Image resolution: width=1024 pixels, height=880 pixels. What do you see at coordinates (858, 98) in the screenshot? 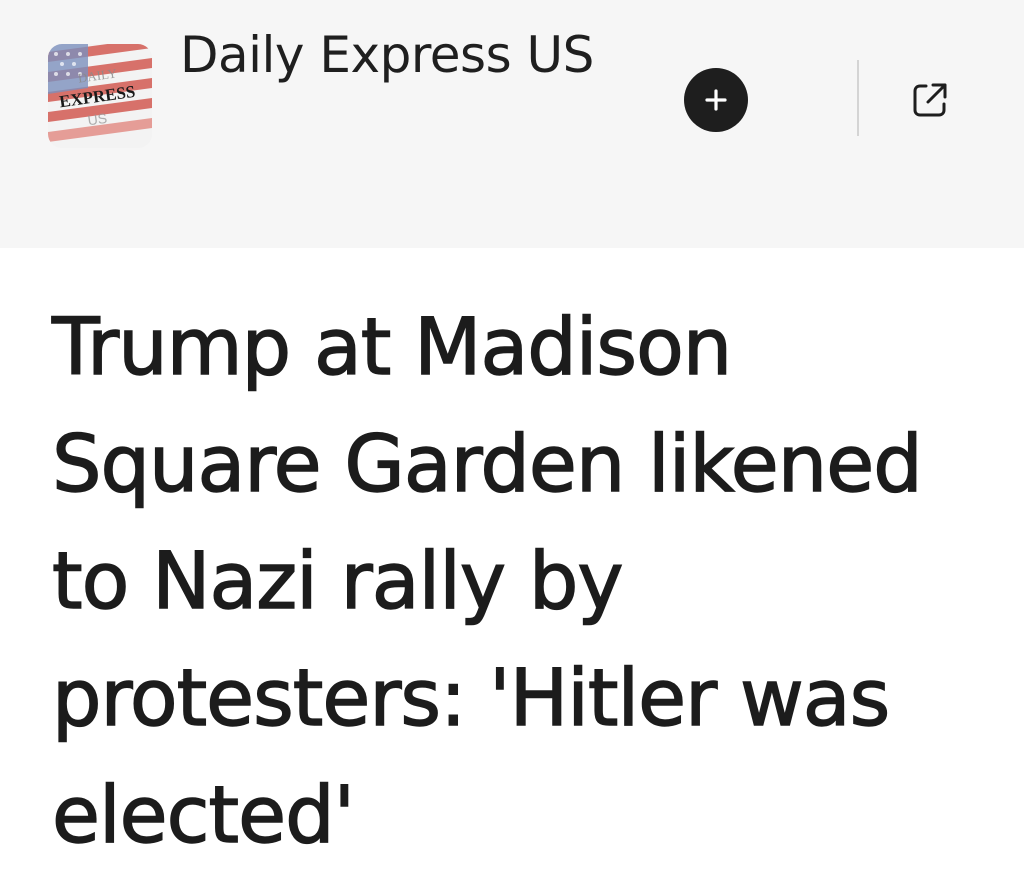
I see `header-divider` at bounding box center [858, 98].